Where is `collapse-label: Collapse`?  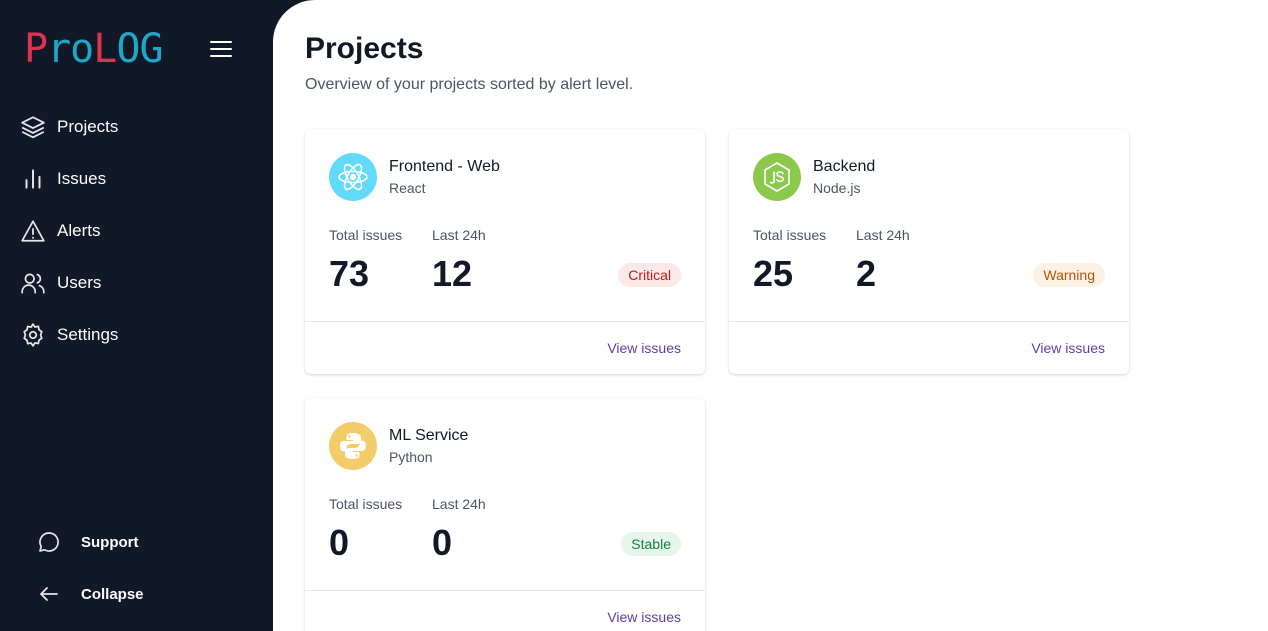
collapse-label: Collapse is located at coordinates (112, 594).